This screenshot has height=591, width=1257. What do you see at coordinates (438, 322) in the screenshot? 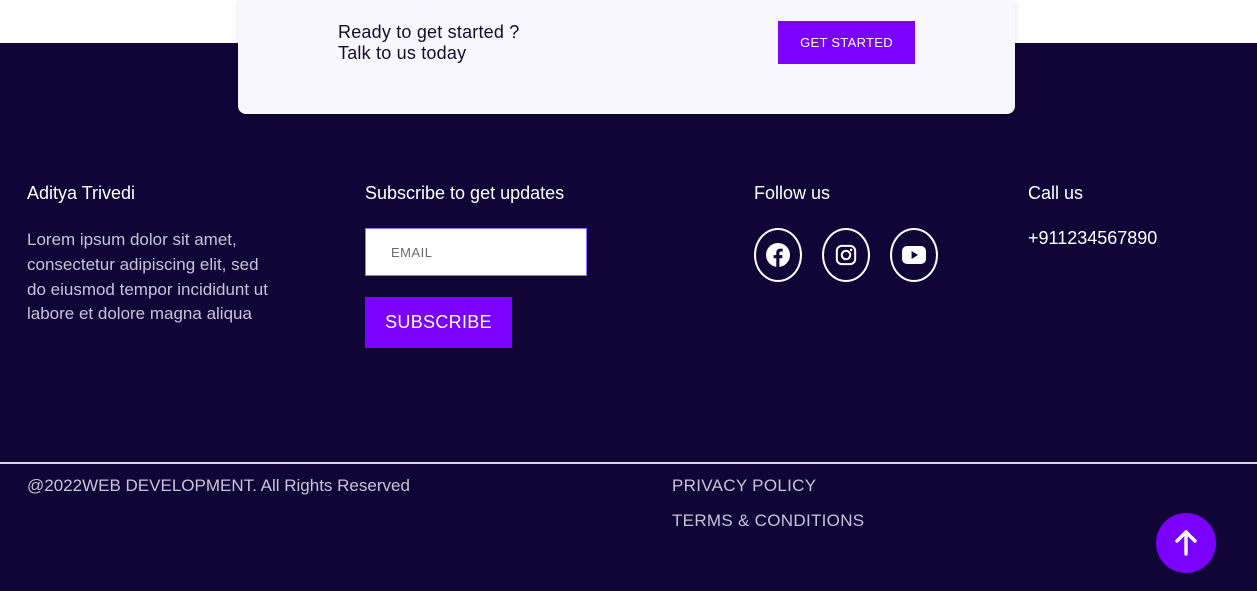
I see `subscribe-button: SUBSCRIBE` at bounding box center [438, 322].